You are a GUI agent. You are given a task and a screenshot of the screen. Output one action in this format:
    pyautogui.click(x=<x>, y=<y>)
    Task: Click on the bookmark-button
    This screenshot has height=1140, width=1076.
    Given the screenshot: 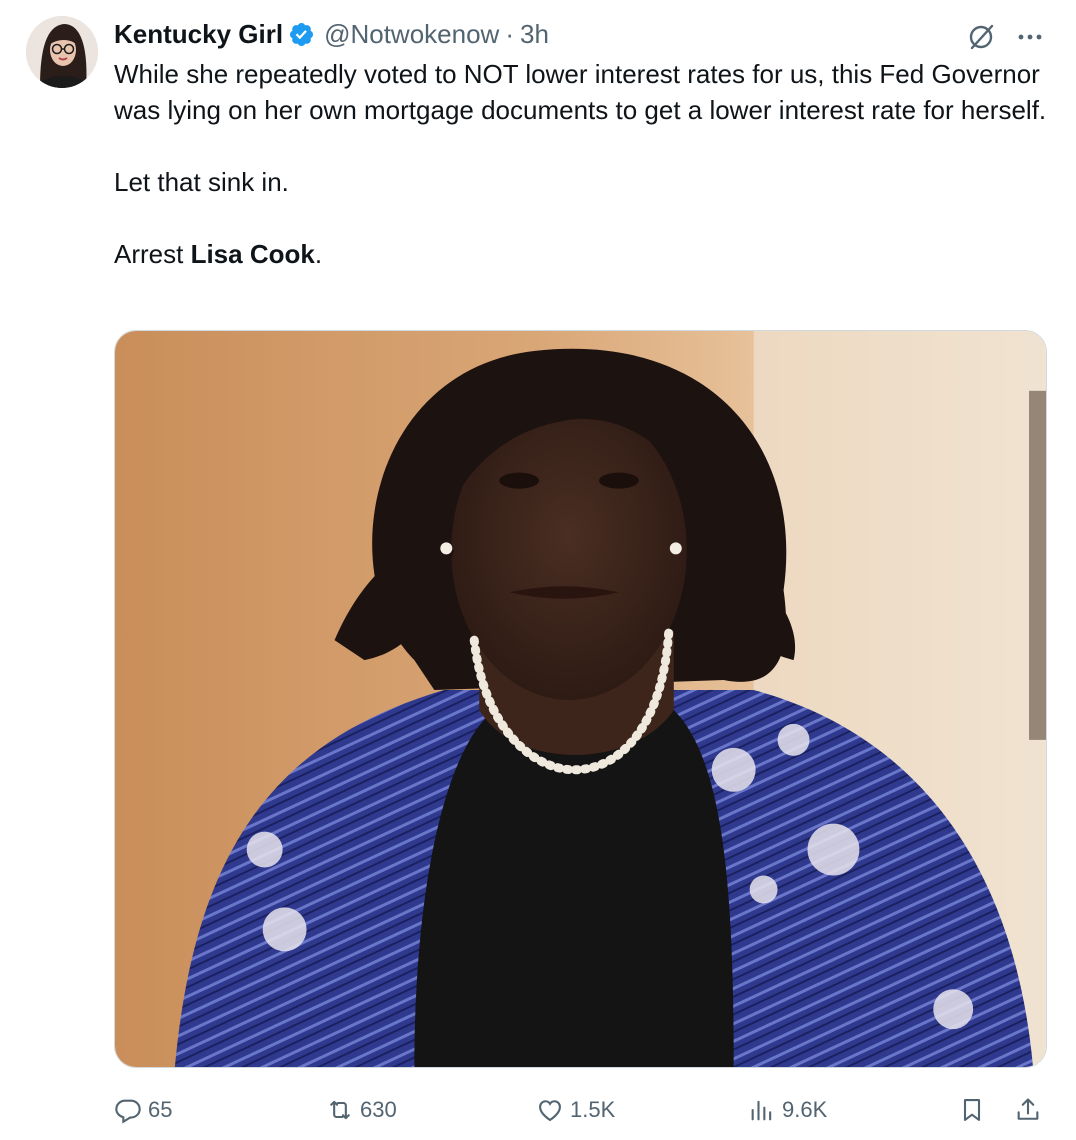 What is the action you would take?
    pyautogui.click(x=975, y=1110)
    